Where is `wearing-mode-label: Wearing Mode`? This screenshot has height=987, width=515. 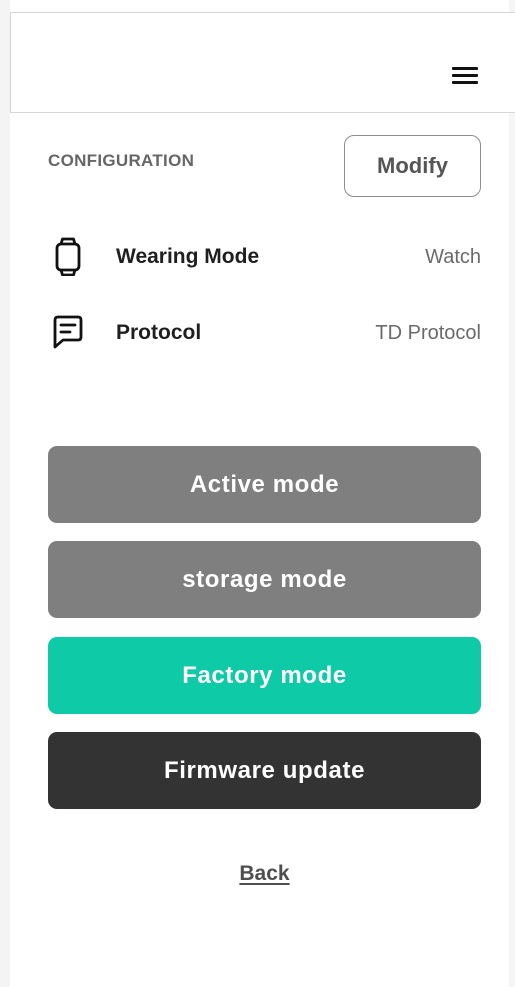
wearing-mode-label: Wearing Mode is located at coordinates (188, 256).